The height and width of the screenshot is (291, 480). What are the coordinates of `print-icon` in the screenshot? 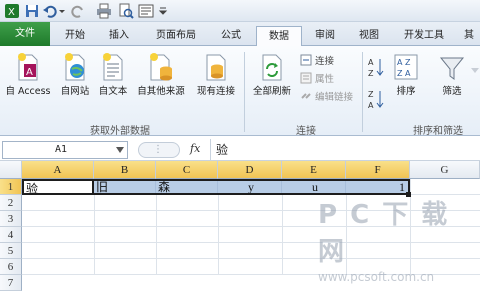 It's located at (104, 11).